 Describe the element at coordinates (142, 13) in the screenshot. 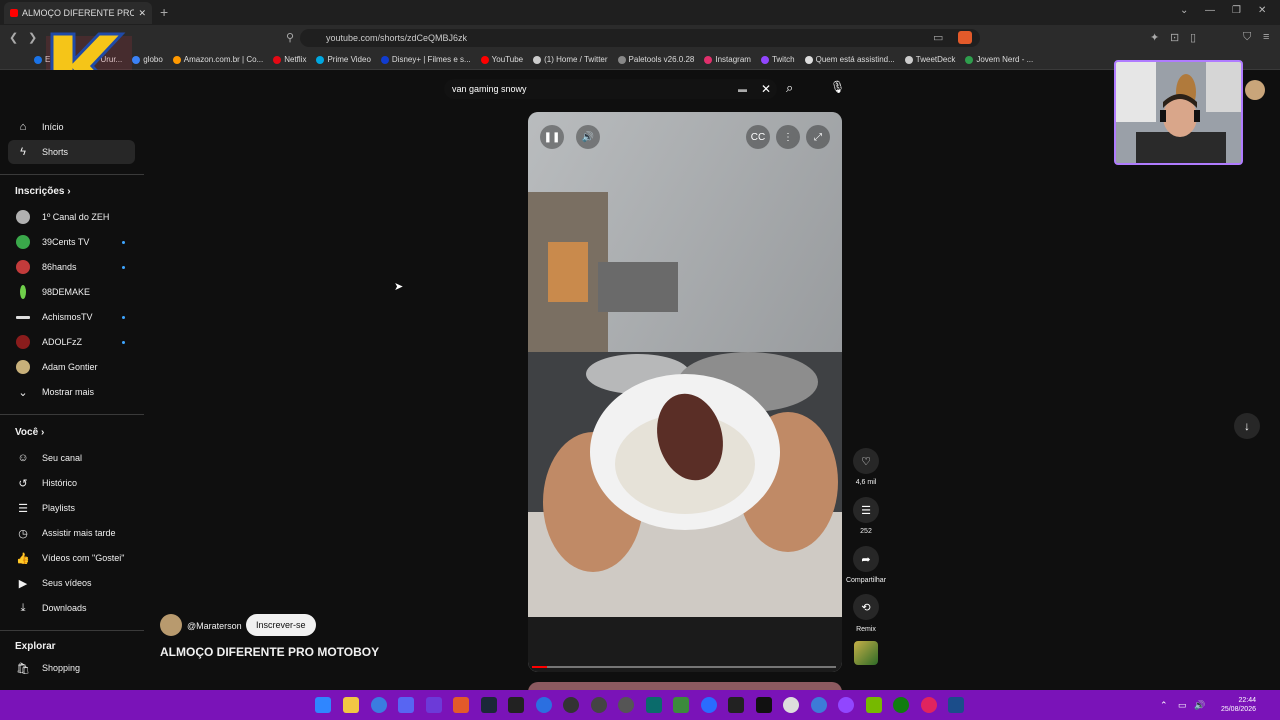

I see `close-tab-icon: ✕` at that location.